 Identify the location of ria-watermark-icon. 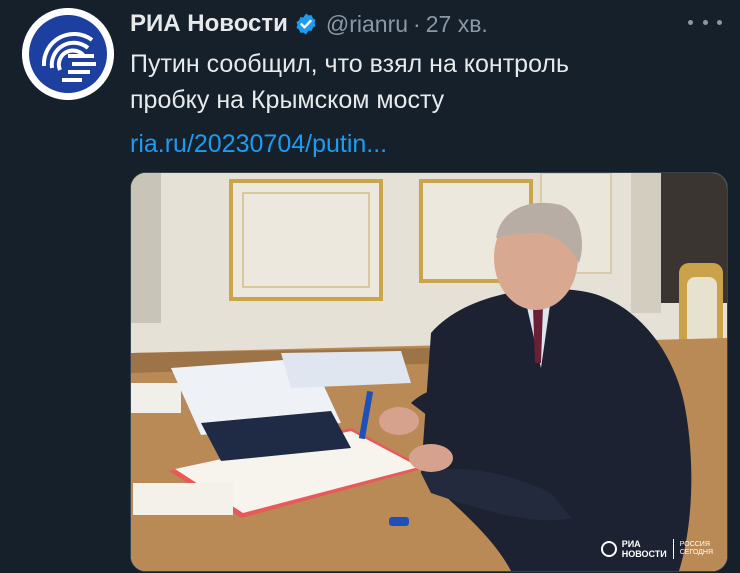
(608, 549).